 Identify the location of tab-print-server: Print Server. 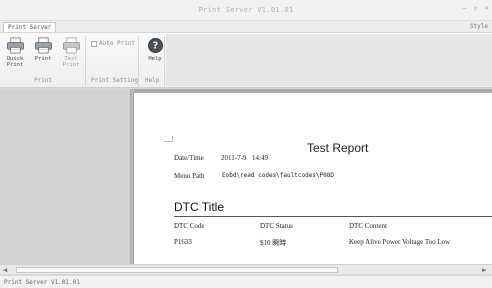
(30, 27).